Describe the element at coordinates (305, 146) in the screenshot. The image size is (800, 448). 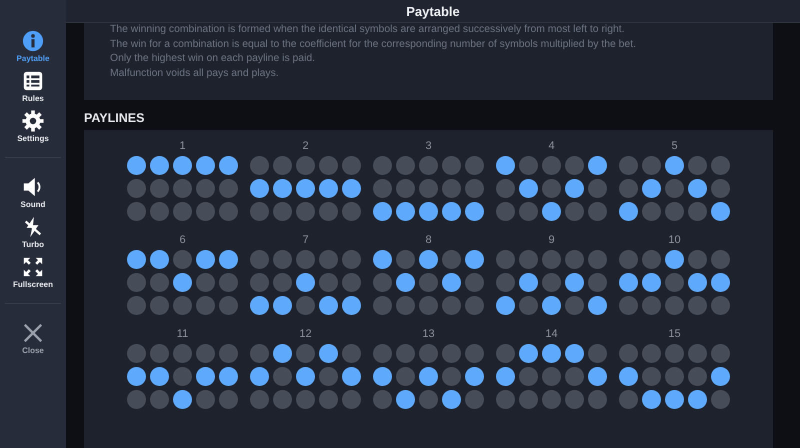
I see `payline-number: 2` at that location.